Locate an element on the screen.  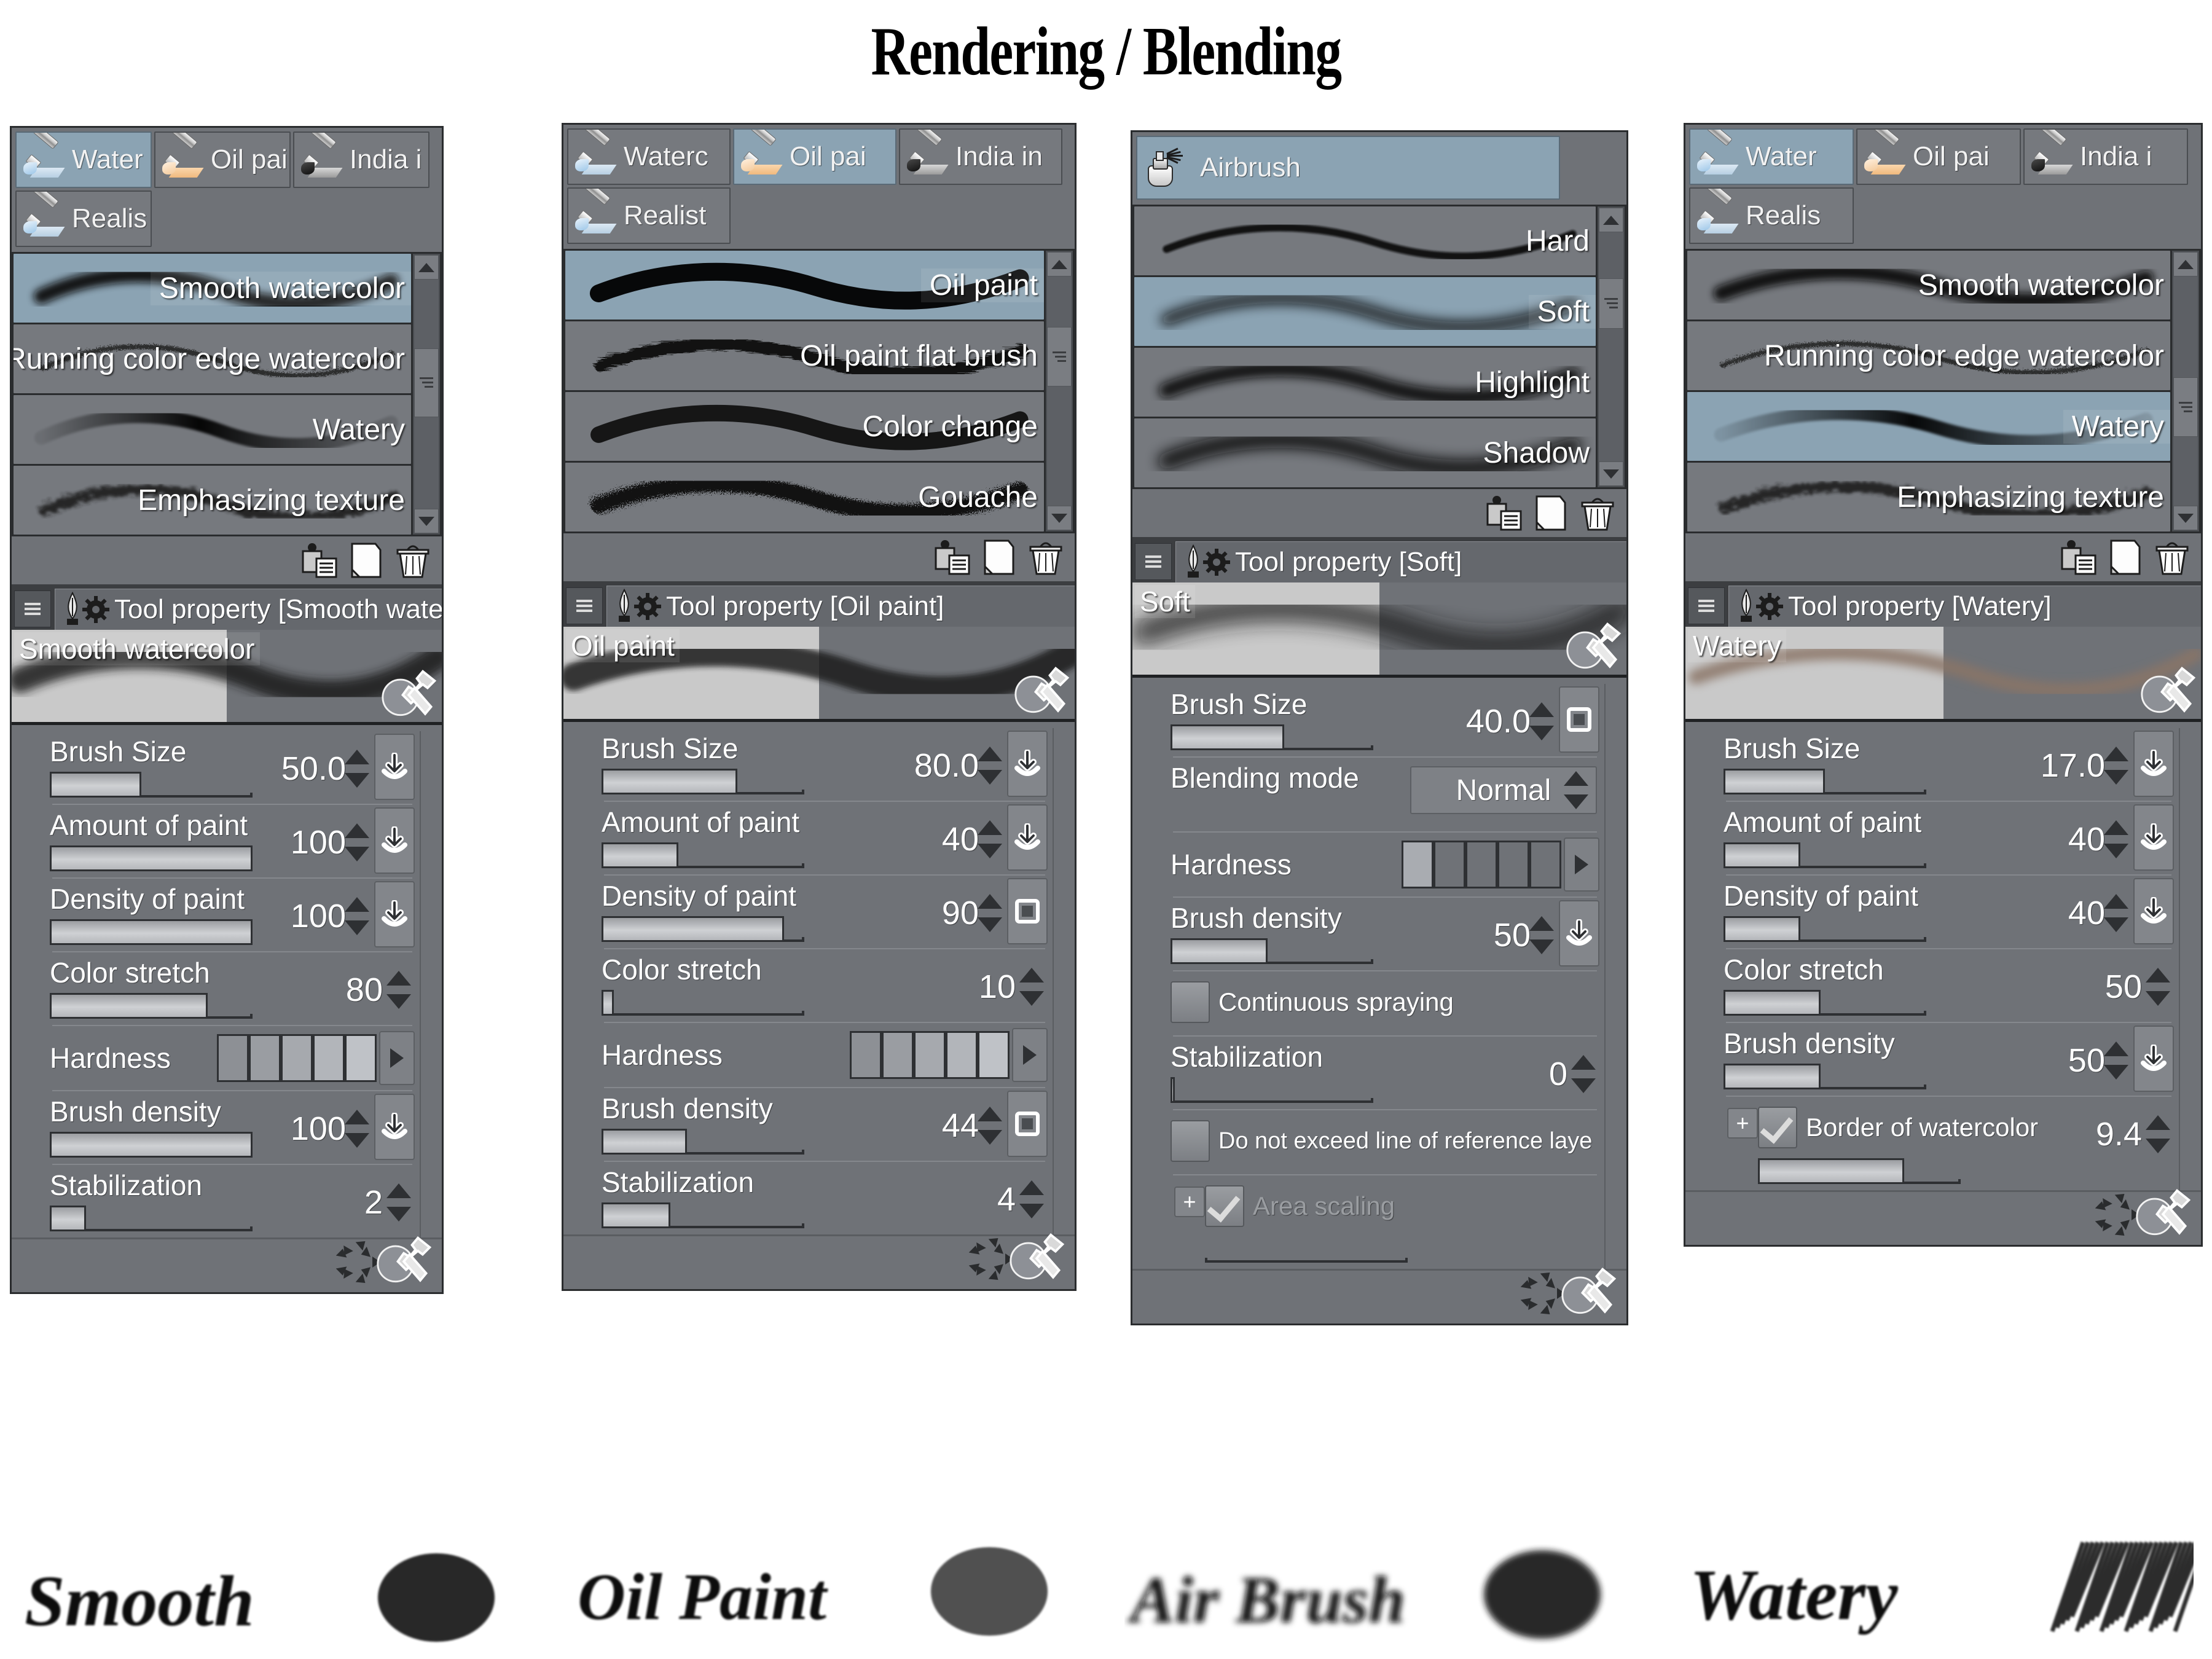
brush-list-item: Watery is located at coordinates (212, 429).